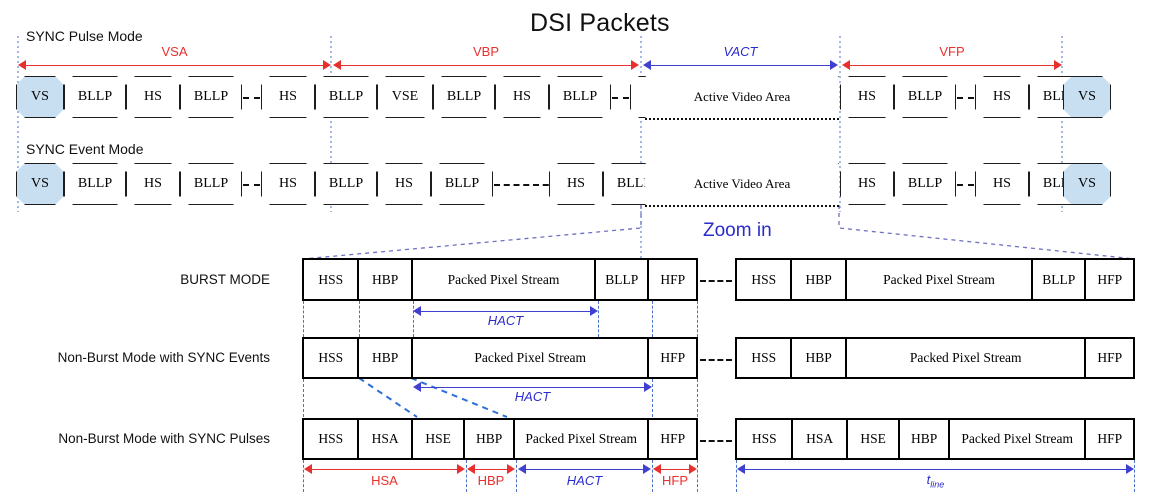  I want to click on timing-label-vbp: VBP, so click(485, 51).